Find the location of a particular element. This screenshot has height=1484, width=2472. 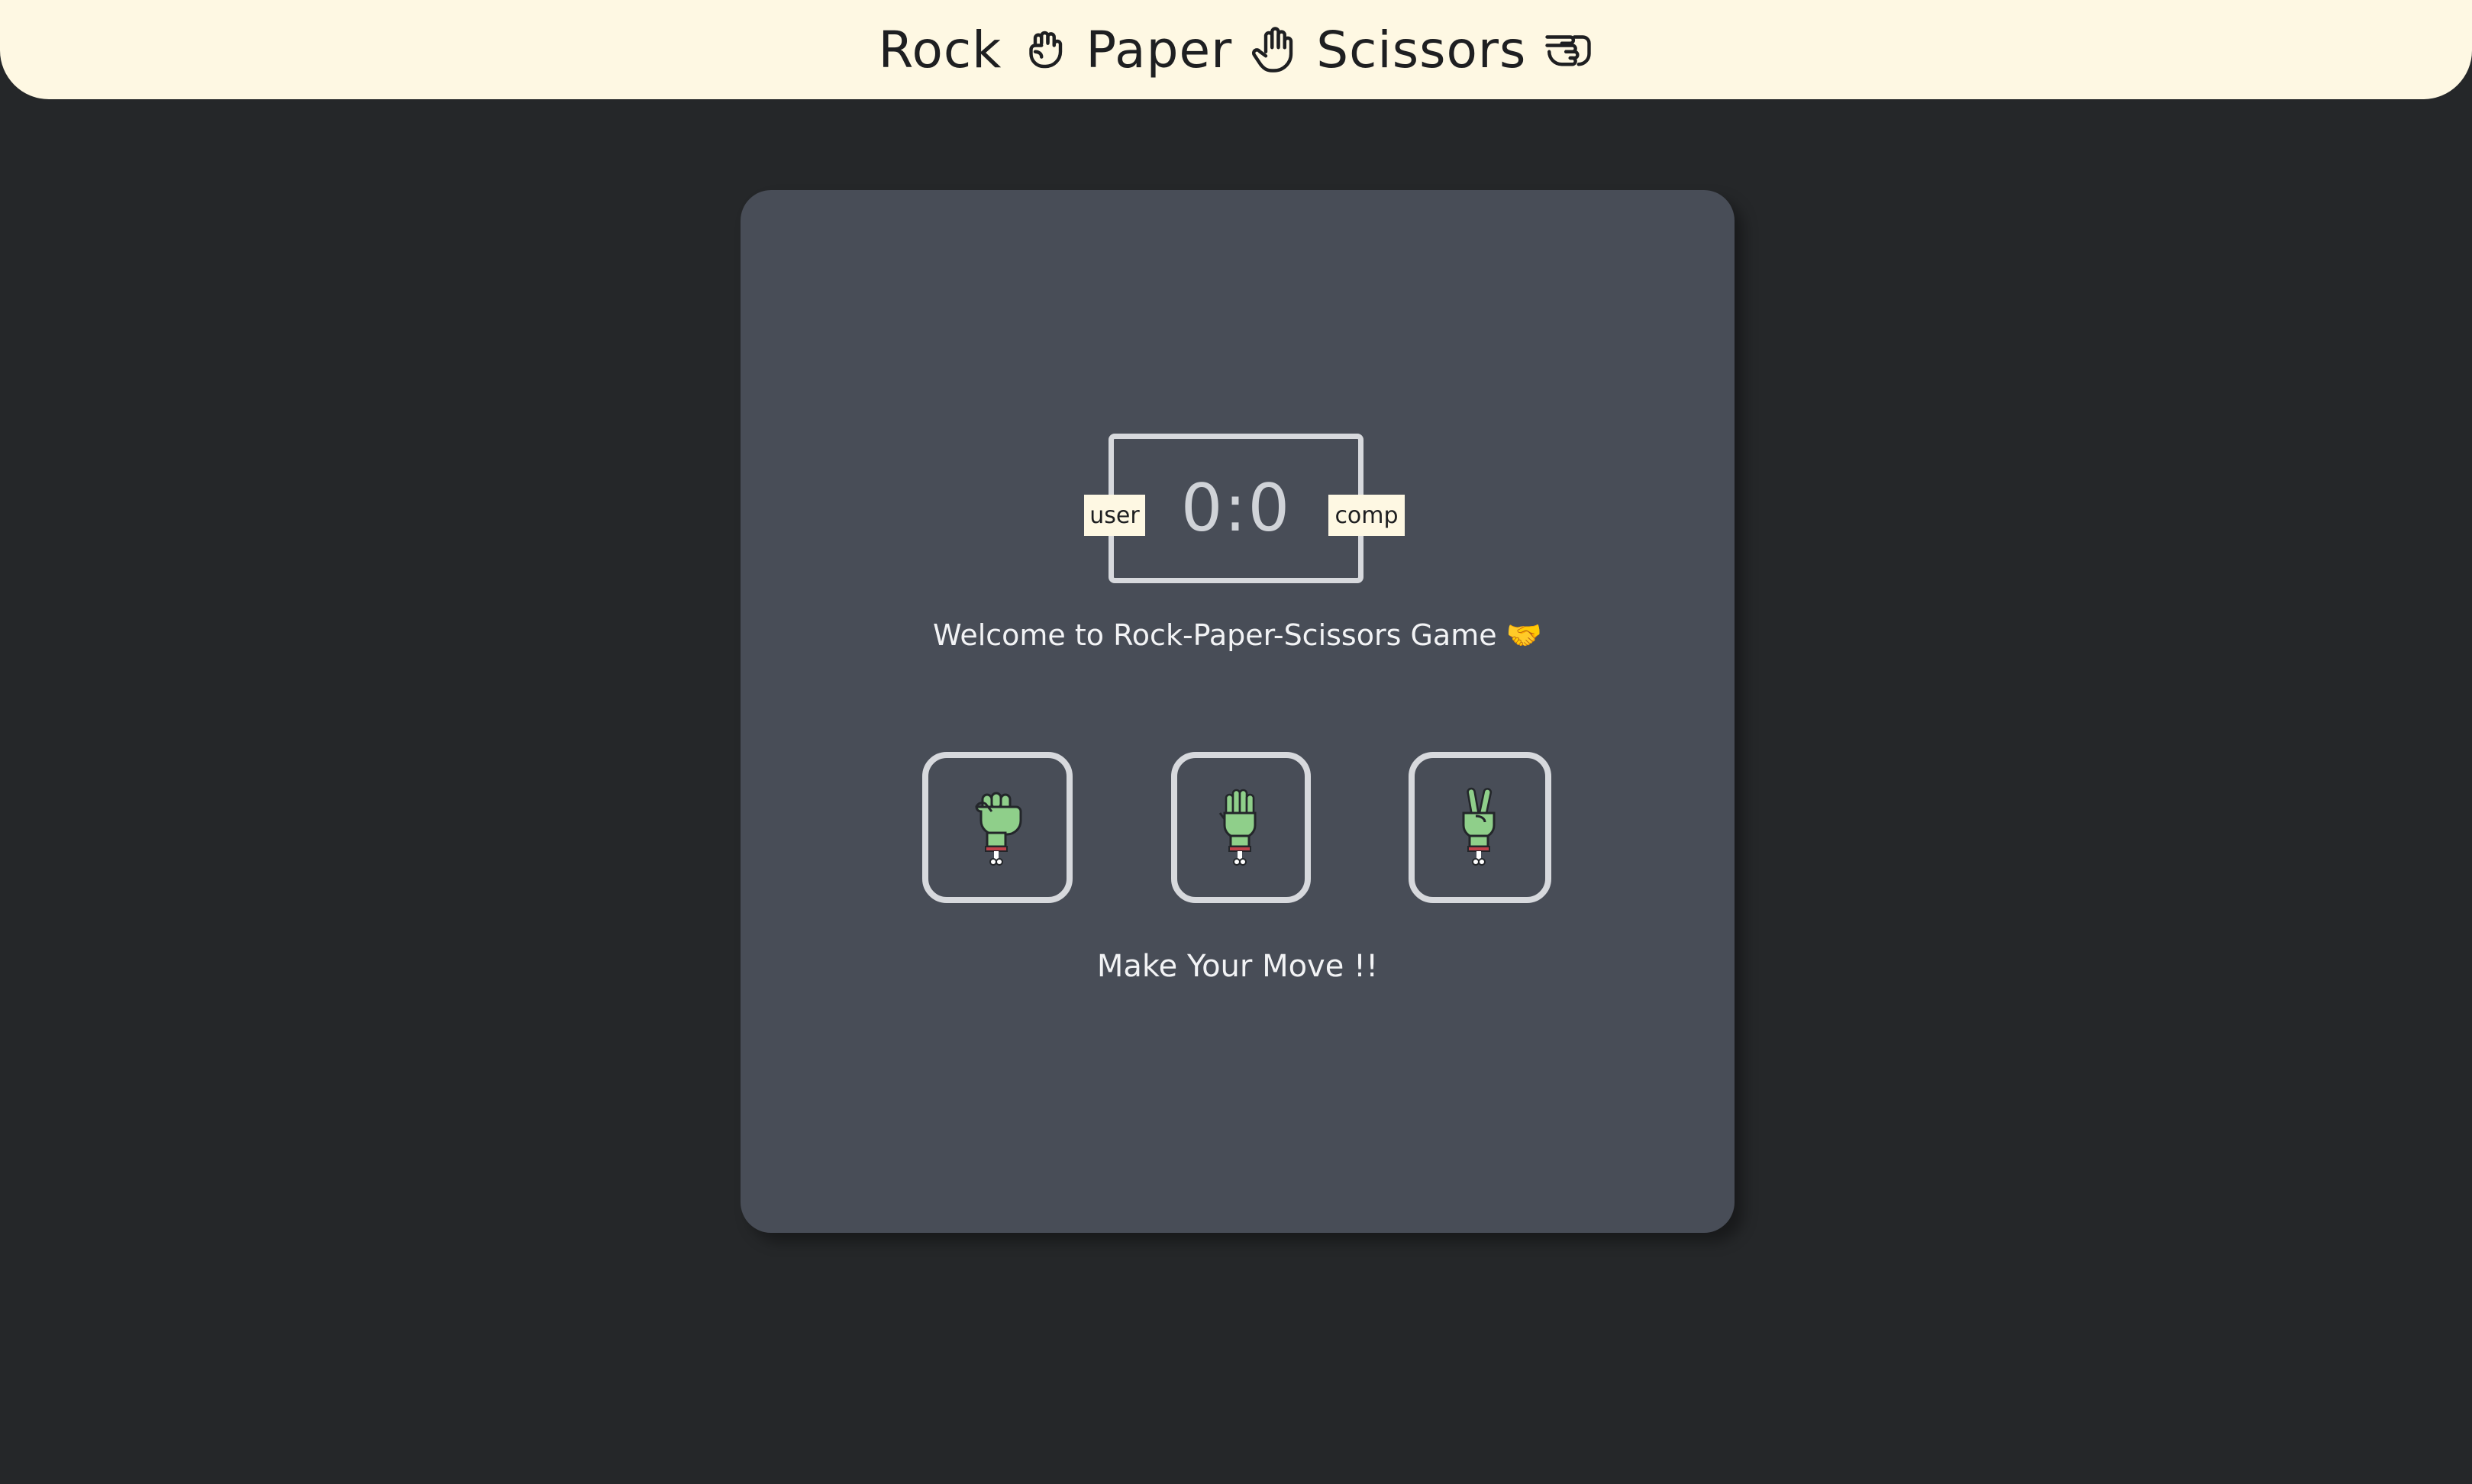

raised-hand-outline-icon is located at coordinates (1274, 49).